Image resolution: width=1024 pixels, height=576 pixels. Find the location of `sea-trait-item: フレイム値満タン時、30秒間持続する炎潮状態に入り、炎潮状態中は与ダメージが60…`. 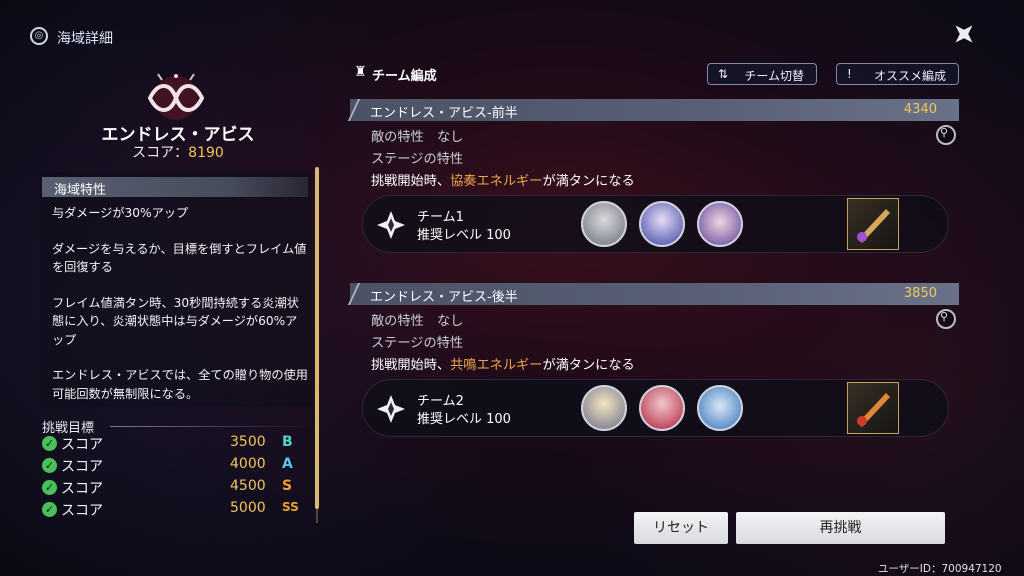

sea-trait-item: フレイム値満タン時、30秒間持続する炎潮状態に入り、炎潮状態中は与ダメージが60… is located at coordinates (175, 321).